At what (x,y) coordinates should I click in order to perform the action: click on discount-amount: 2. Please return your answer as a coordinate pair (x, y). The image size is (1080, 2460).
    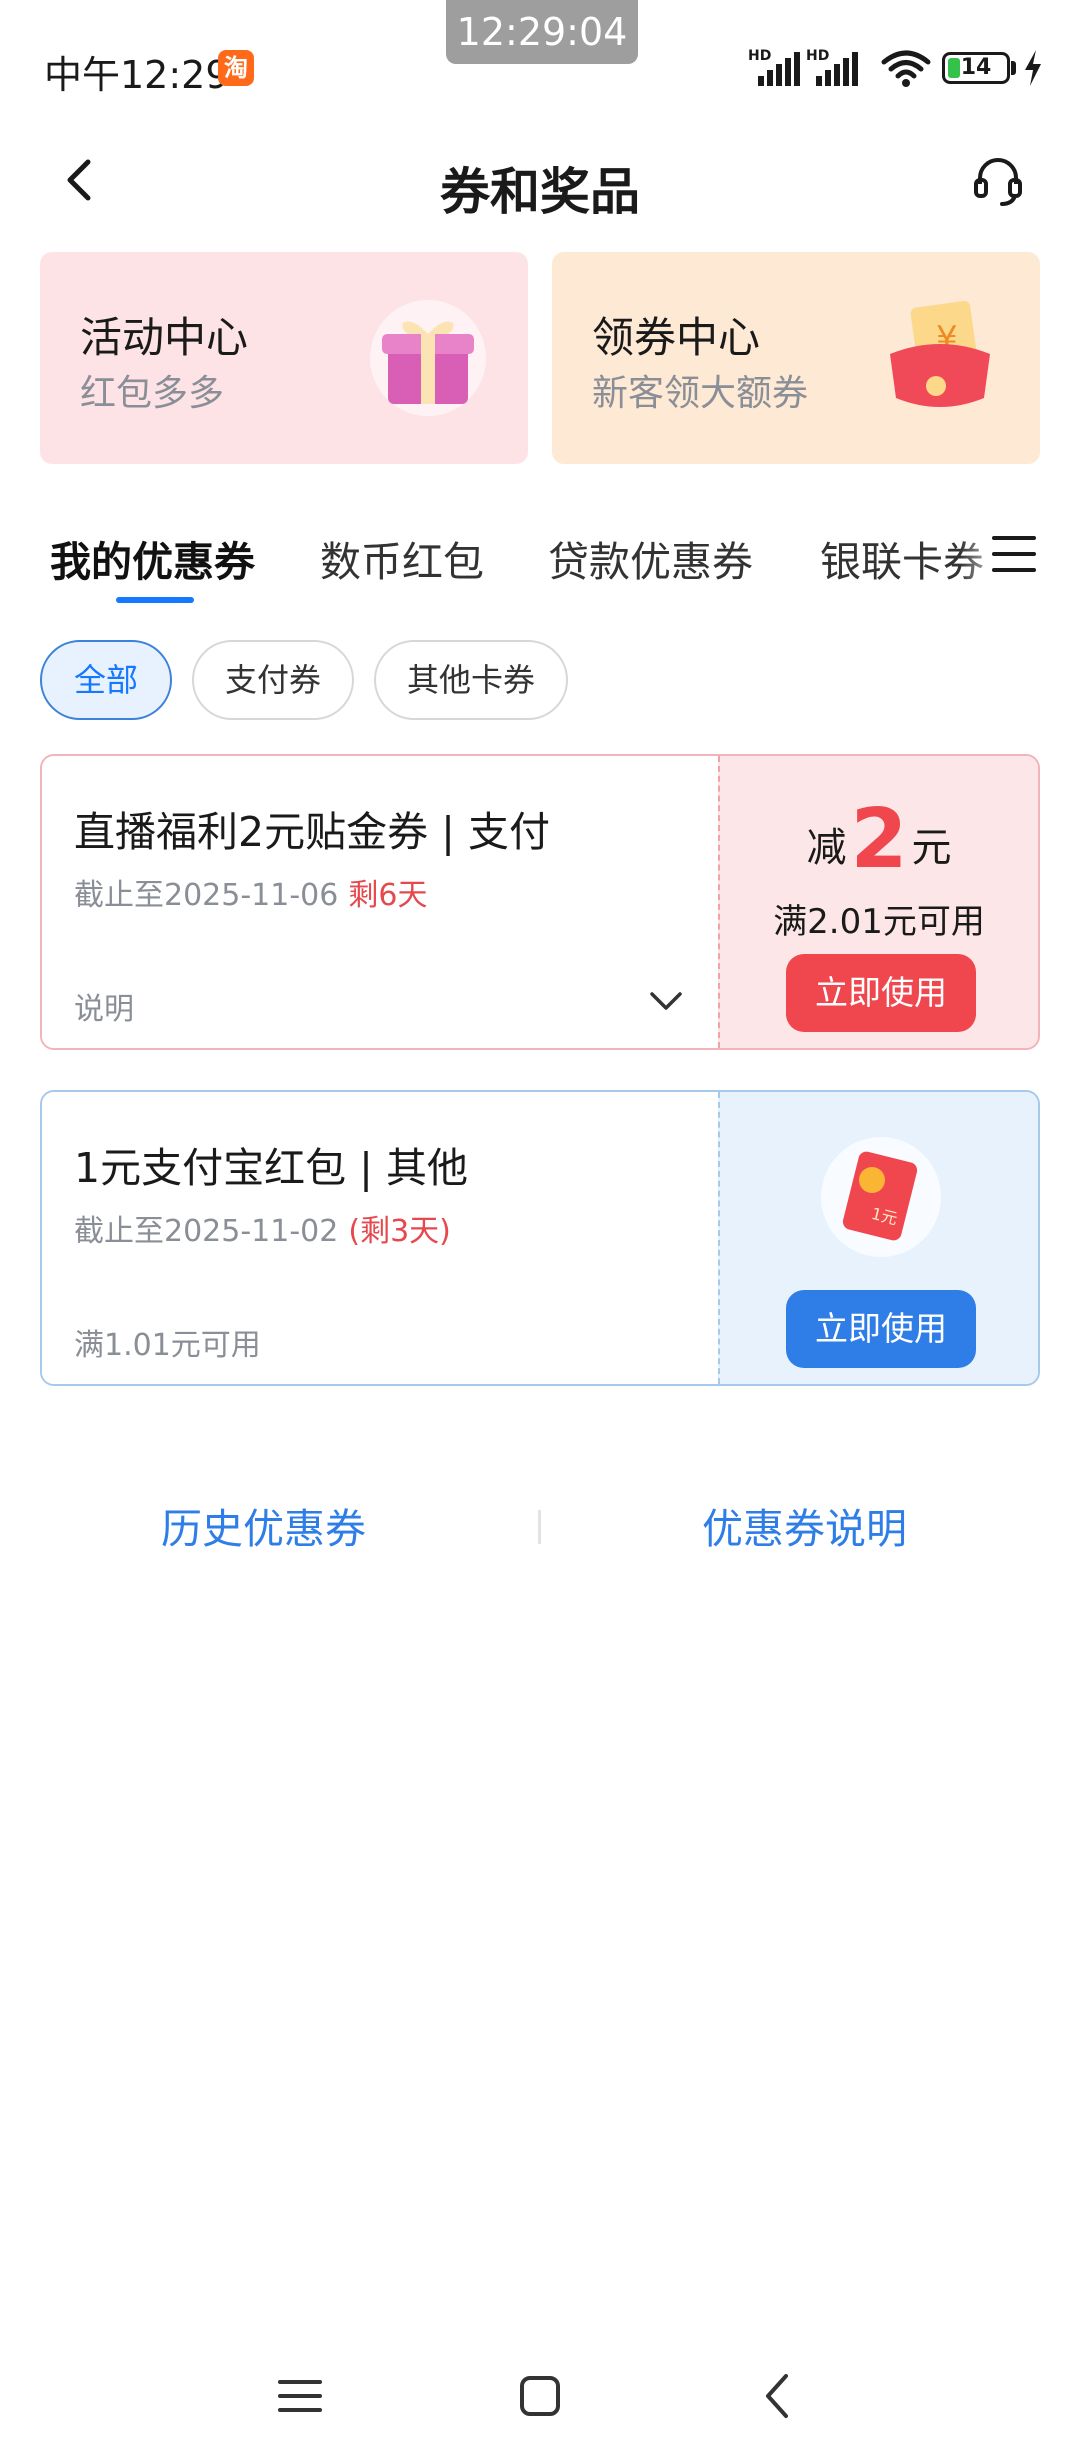
    Looking at the image, I should click on (879, 839).